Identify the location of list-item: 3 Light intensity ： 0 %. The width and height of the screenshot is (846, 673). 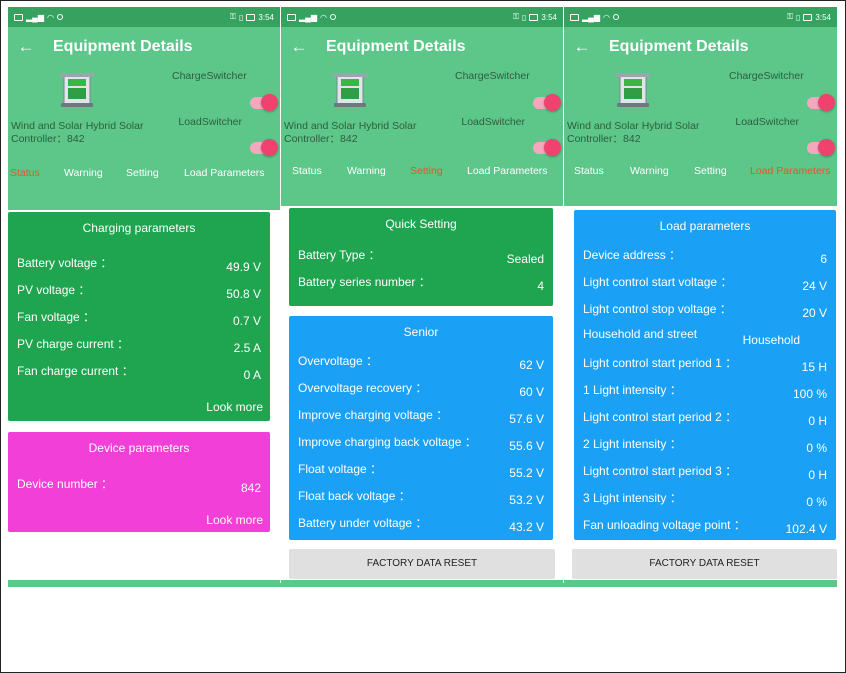
(705, 499).